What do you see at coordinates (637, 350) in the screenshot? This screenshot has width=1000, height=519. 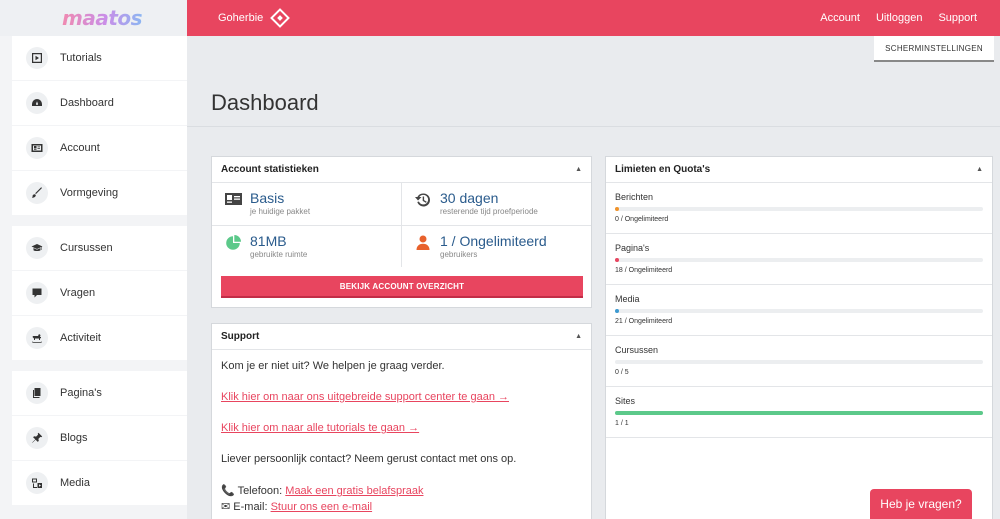 I see `quota-label: Cursussen` at bounding box center [637, 350].